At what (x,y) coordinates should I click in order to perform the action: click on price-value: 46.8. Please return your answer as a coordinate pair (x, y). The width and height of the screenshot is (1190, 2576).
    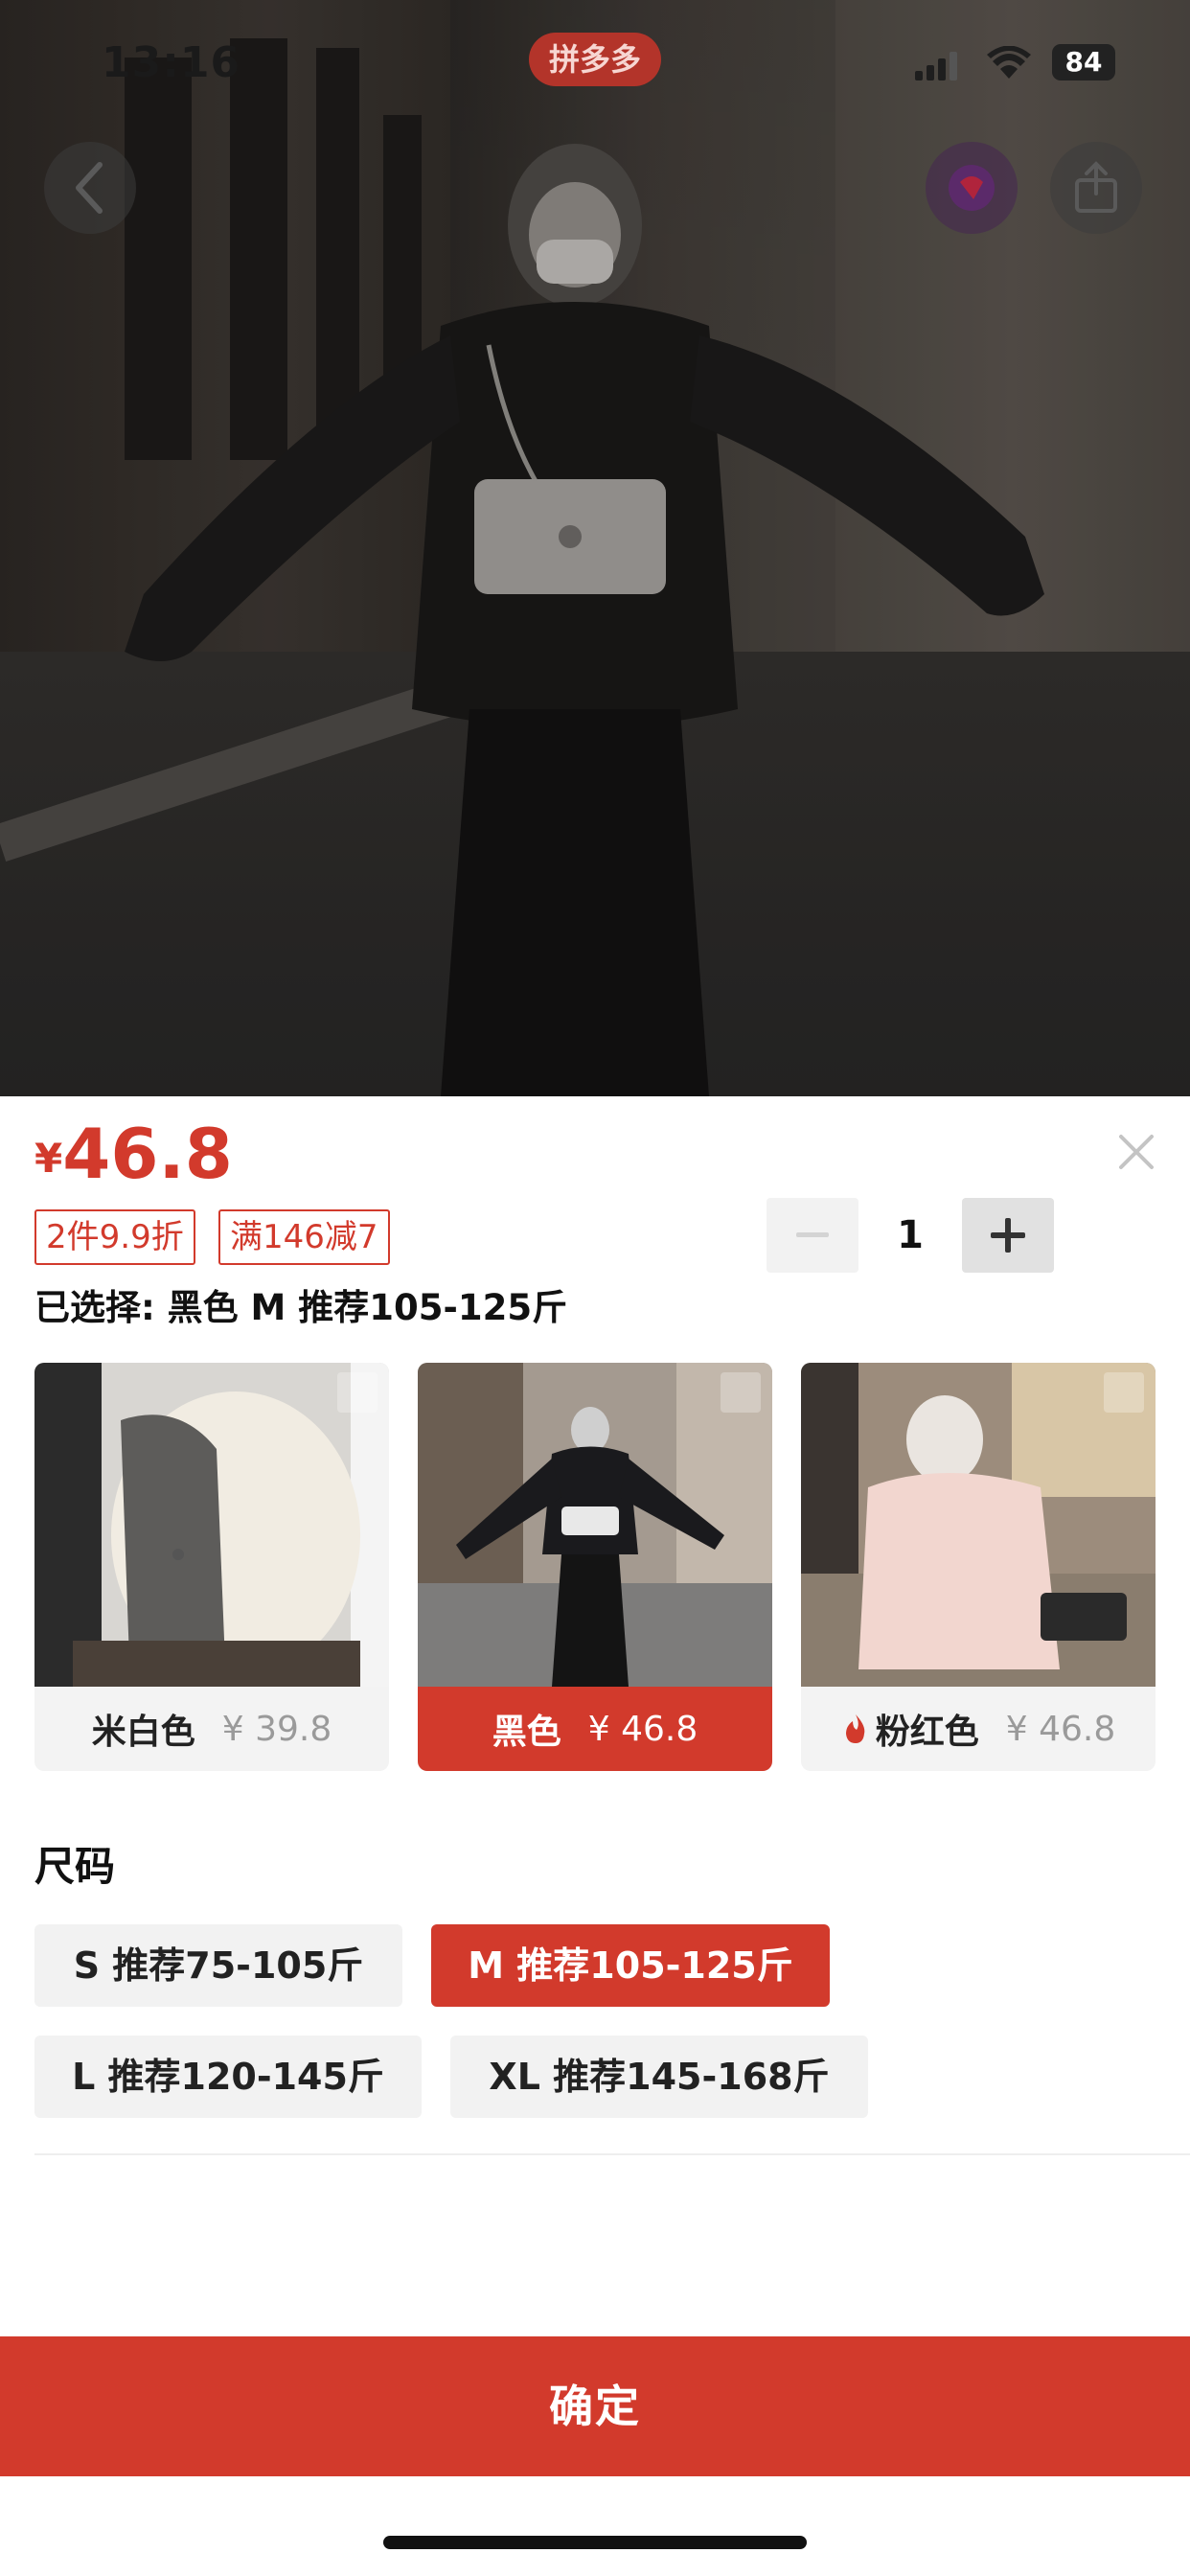
    Looking at the image, I should click on (148, 1154).